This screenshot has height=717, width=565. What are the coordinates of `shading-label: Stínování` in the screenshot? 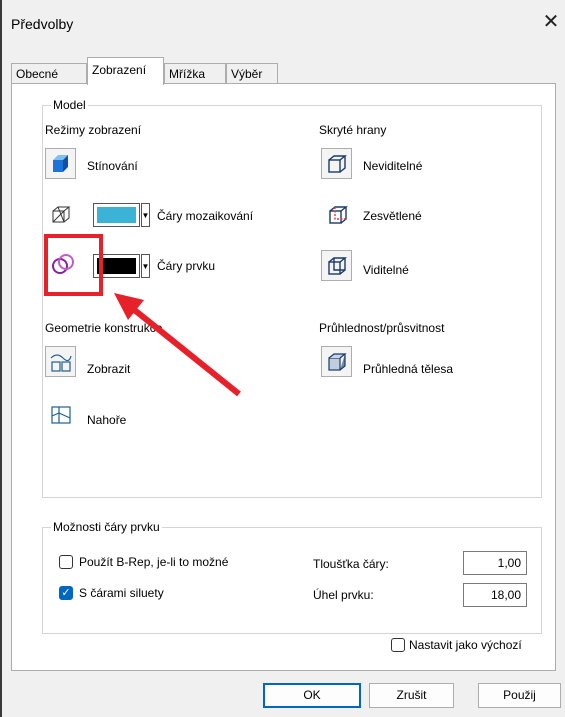 It's located at (112, 166).